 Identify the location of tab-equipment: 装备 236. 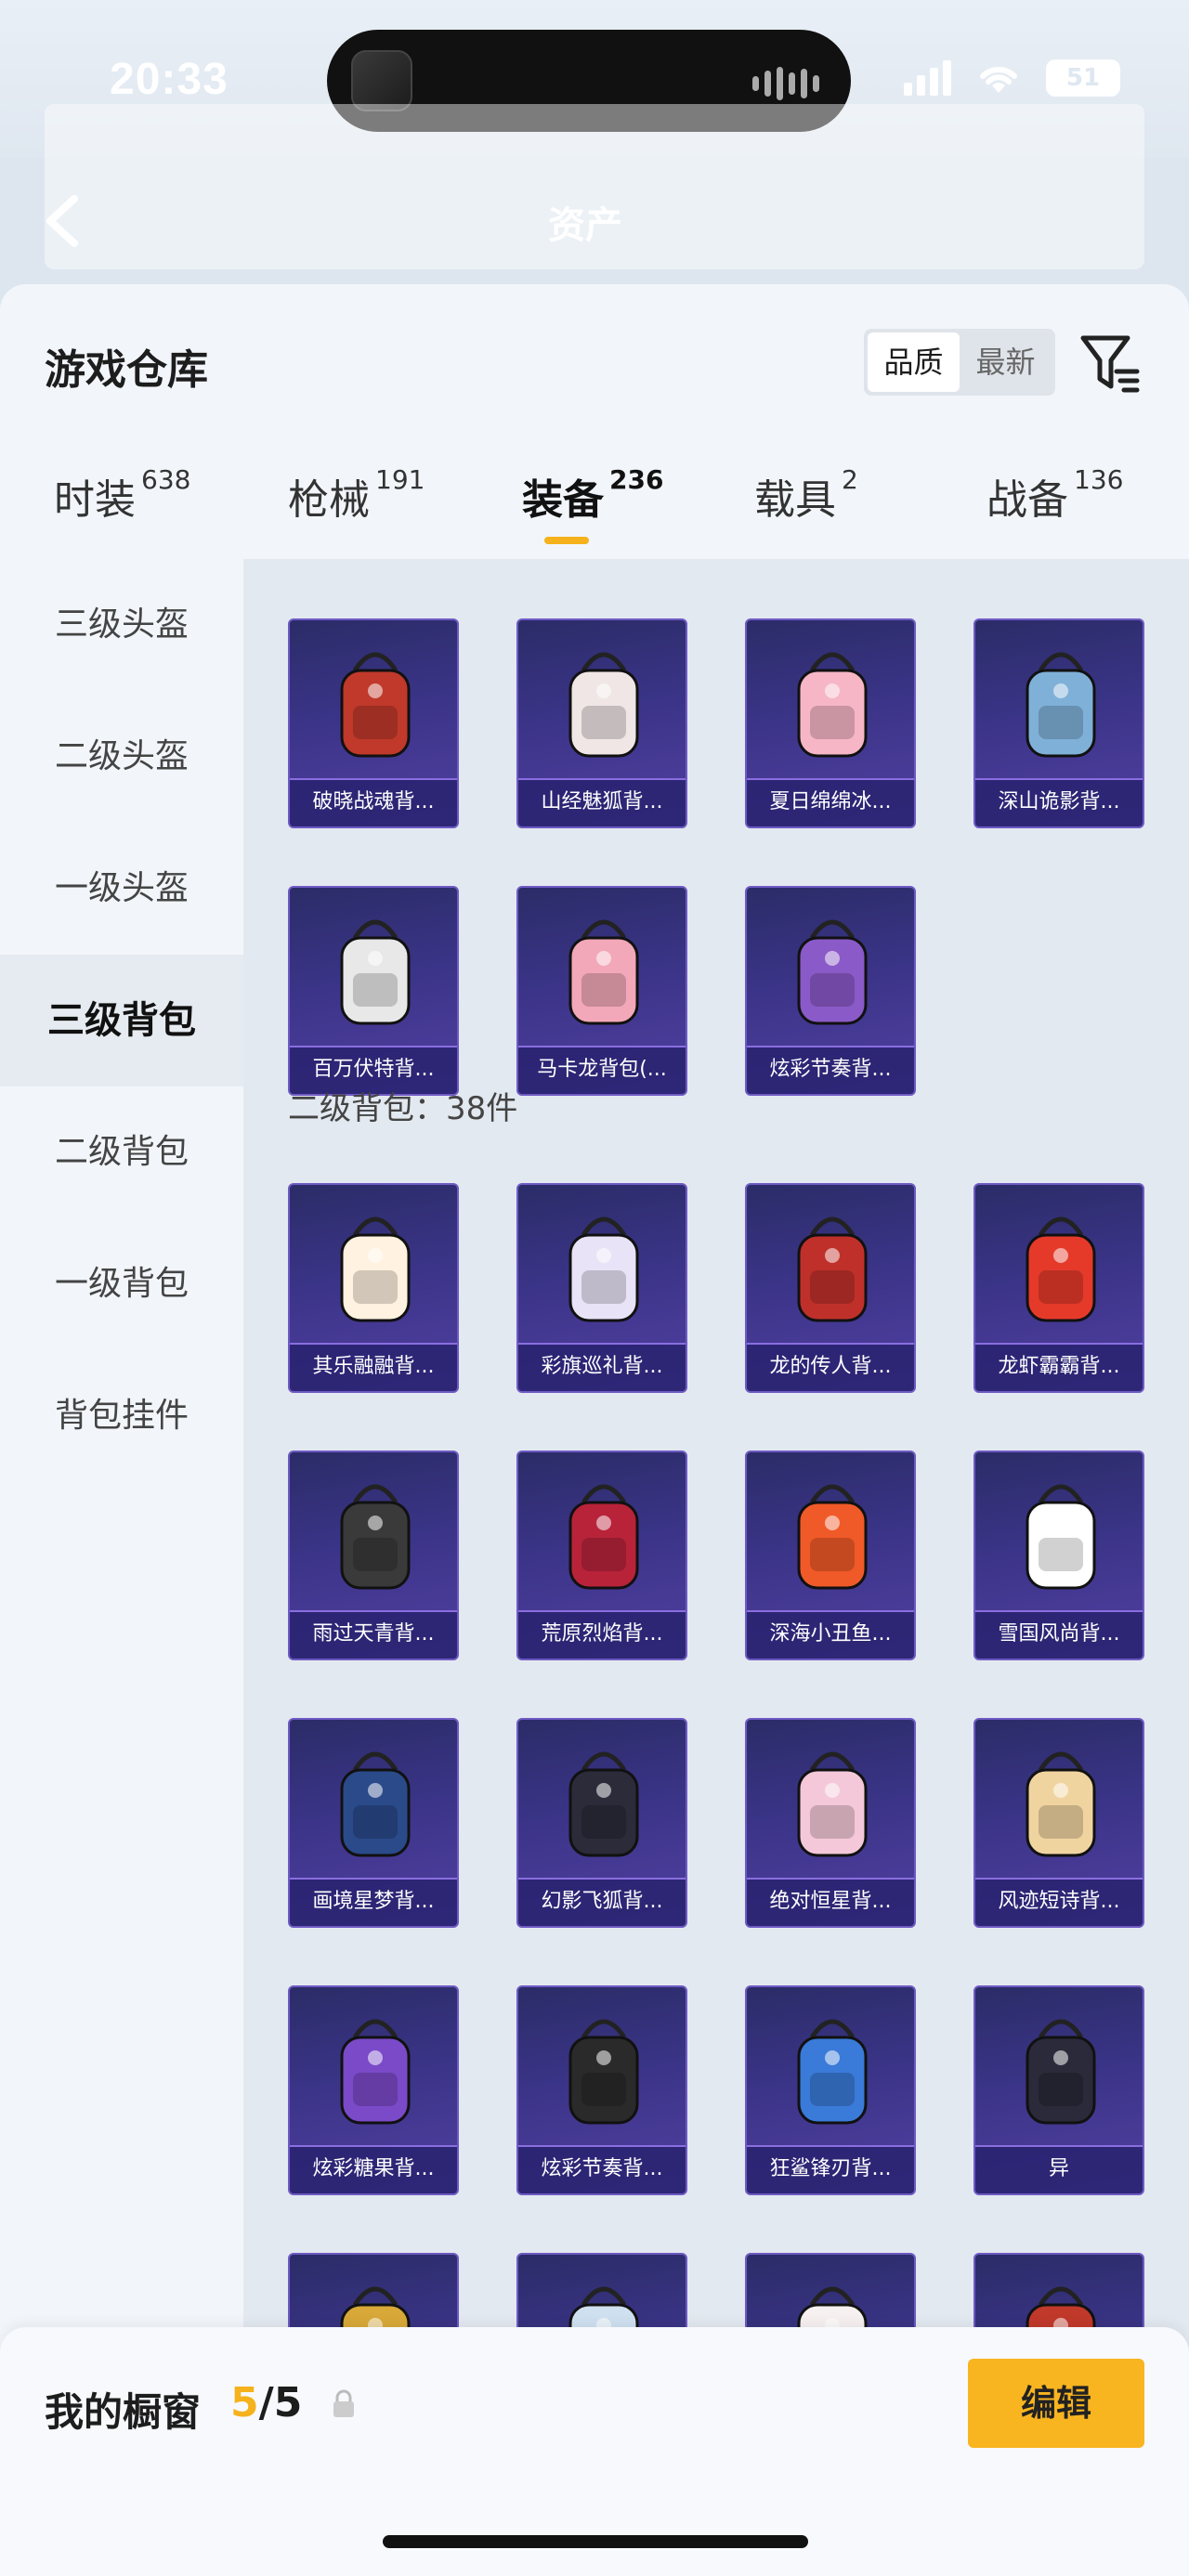
(593, 507).